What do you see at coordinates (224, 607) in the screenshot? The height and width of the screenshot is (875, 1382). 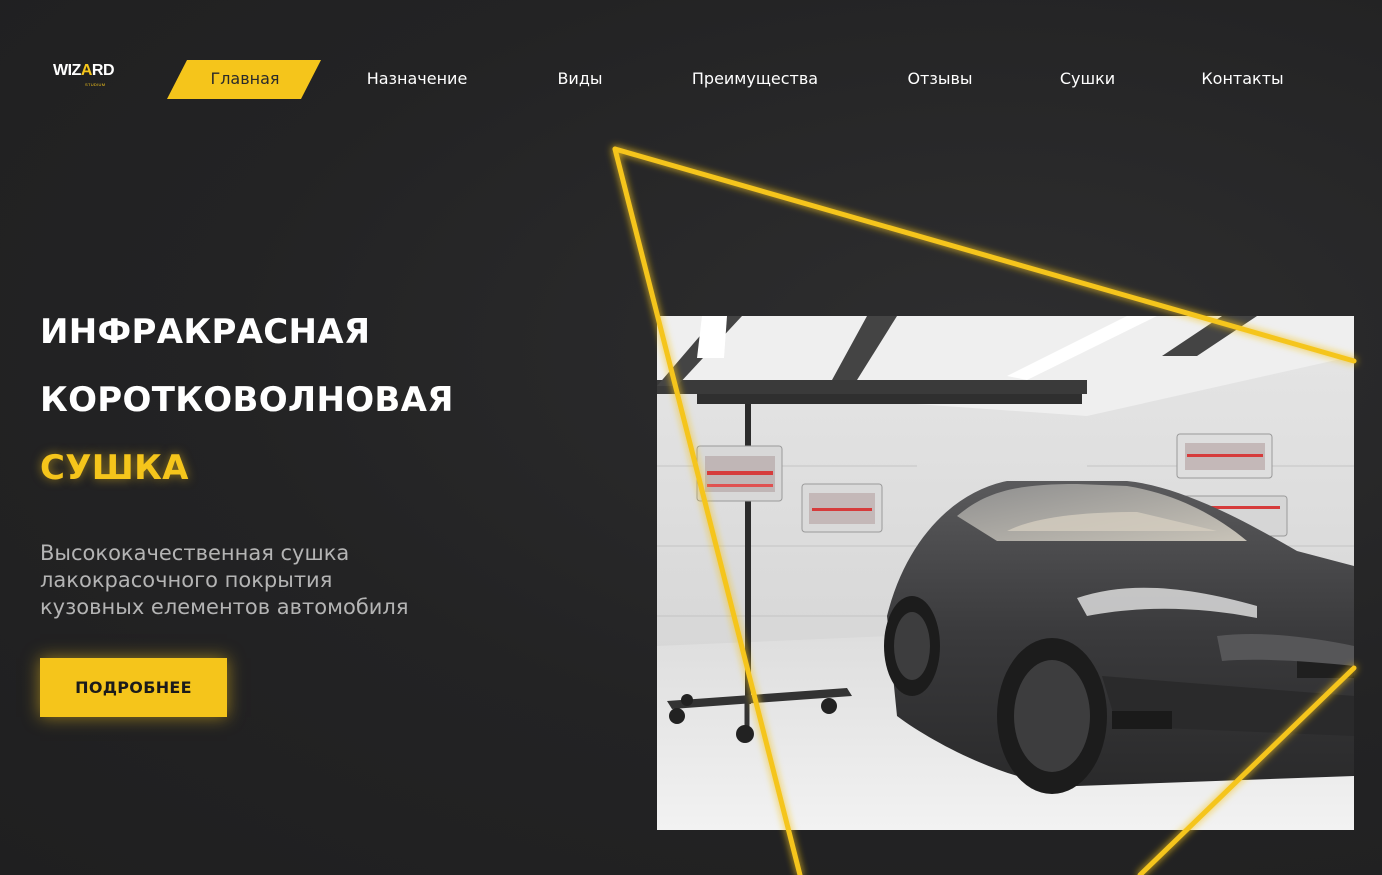 I see `hero-description-line: кузовных елементов автомобиля` at bounding box center [224, 607].